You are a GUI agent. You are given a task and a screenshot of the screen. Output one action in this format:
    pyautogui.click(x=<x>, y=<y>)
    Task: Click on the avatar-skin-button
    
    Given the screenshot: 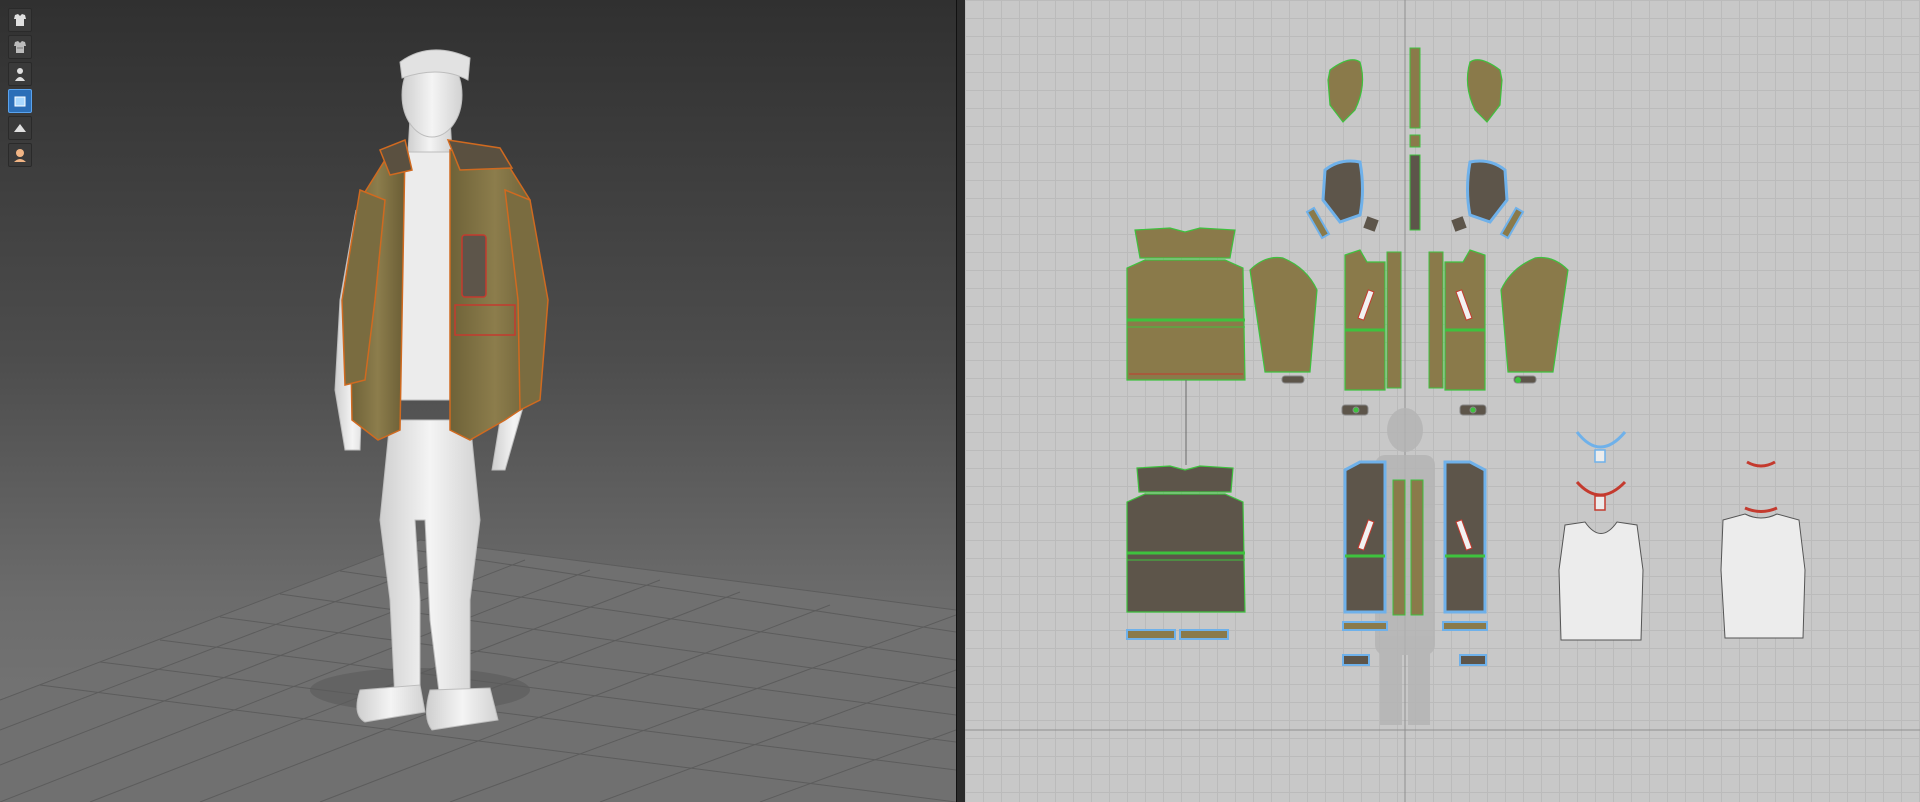 What is the action you would take?
    pyautogui.click(x=20, y=155)
    